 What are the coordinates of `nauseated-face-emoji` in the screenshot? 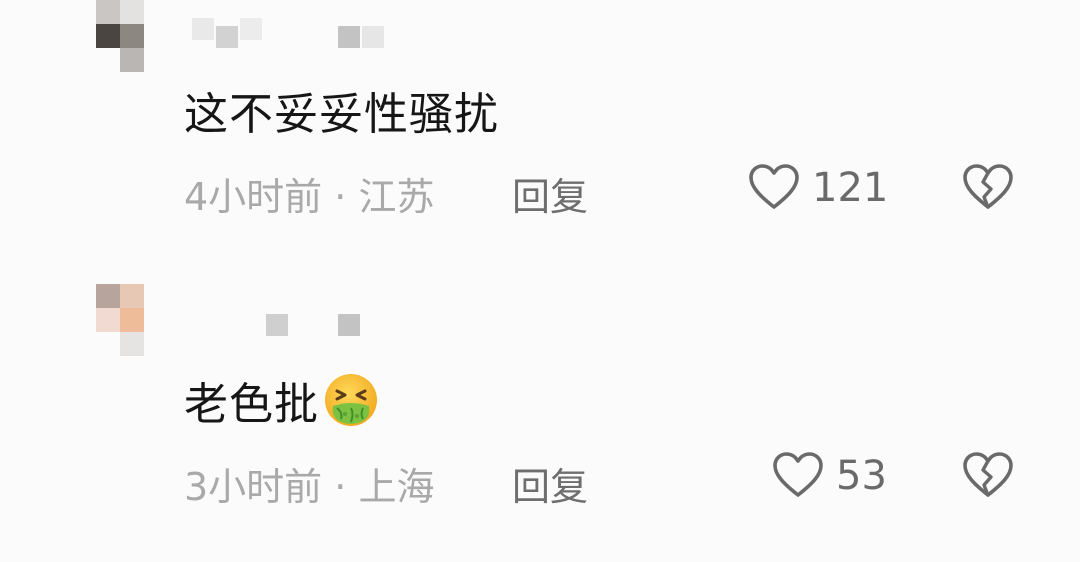 It's located at (351, 400).